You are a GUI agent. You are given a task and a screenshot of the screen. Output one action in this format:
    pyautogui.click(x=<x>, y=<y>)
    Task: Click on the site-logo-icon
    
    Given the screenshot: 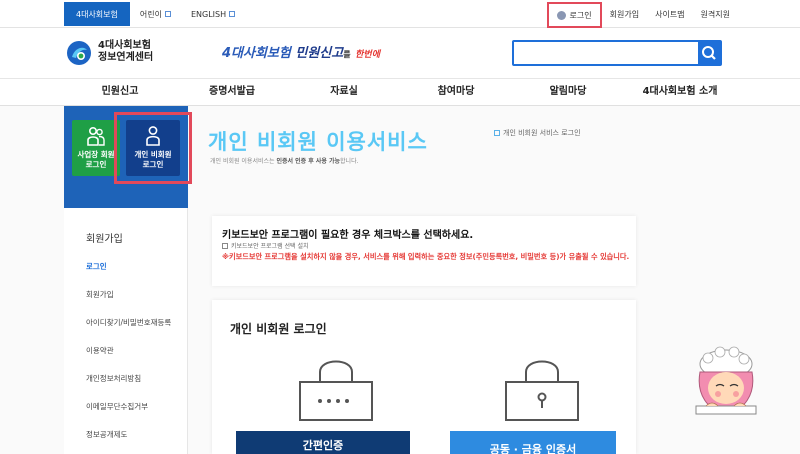 What is the action you would take?
    pyautogui.click(x=79, y=53)
    